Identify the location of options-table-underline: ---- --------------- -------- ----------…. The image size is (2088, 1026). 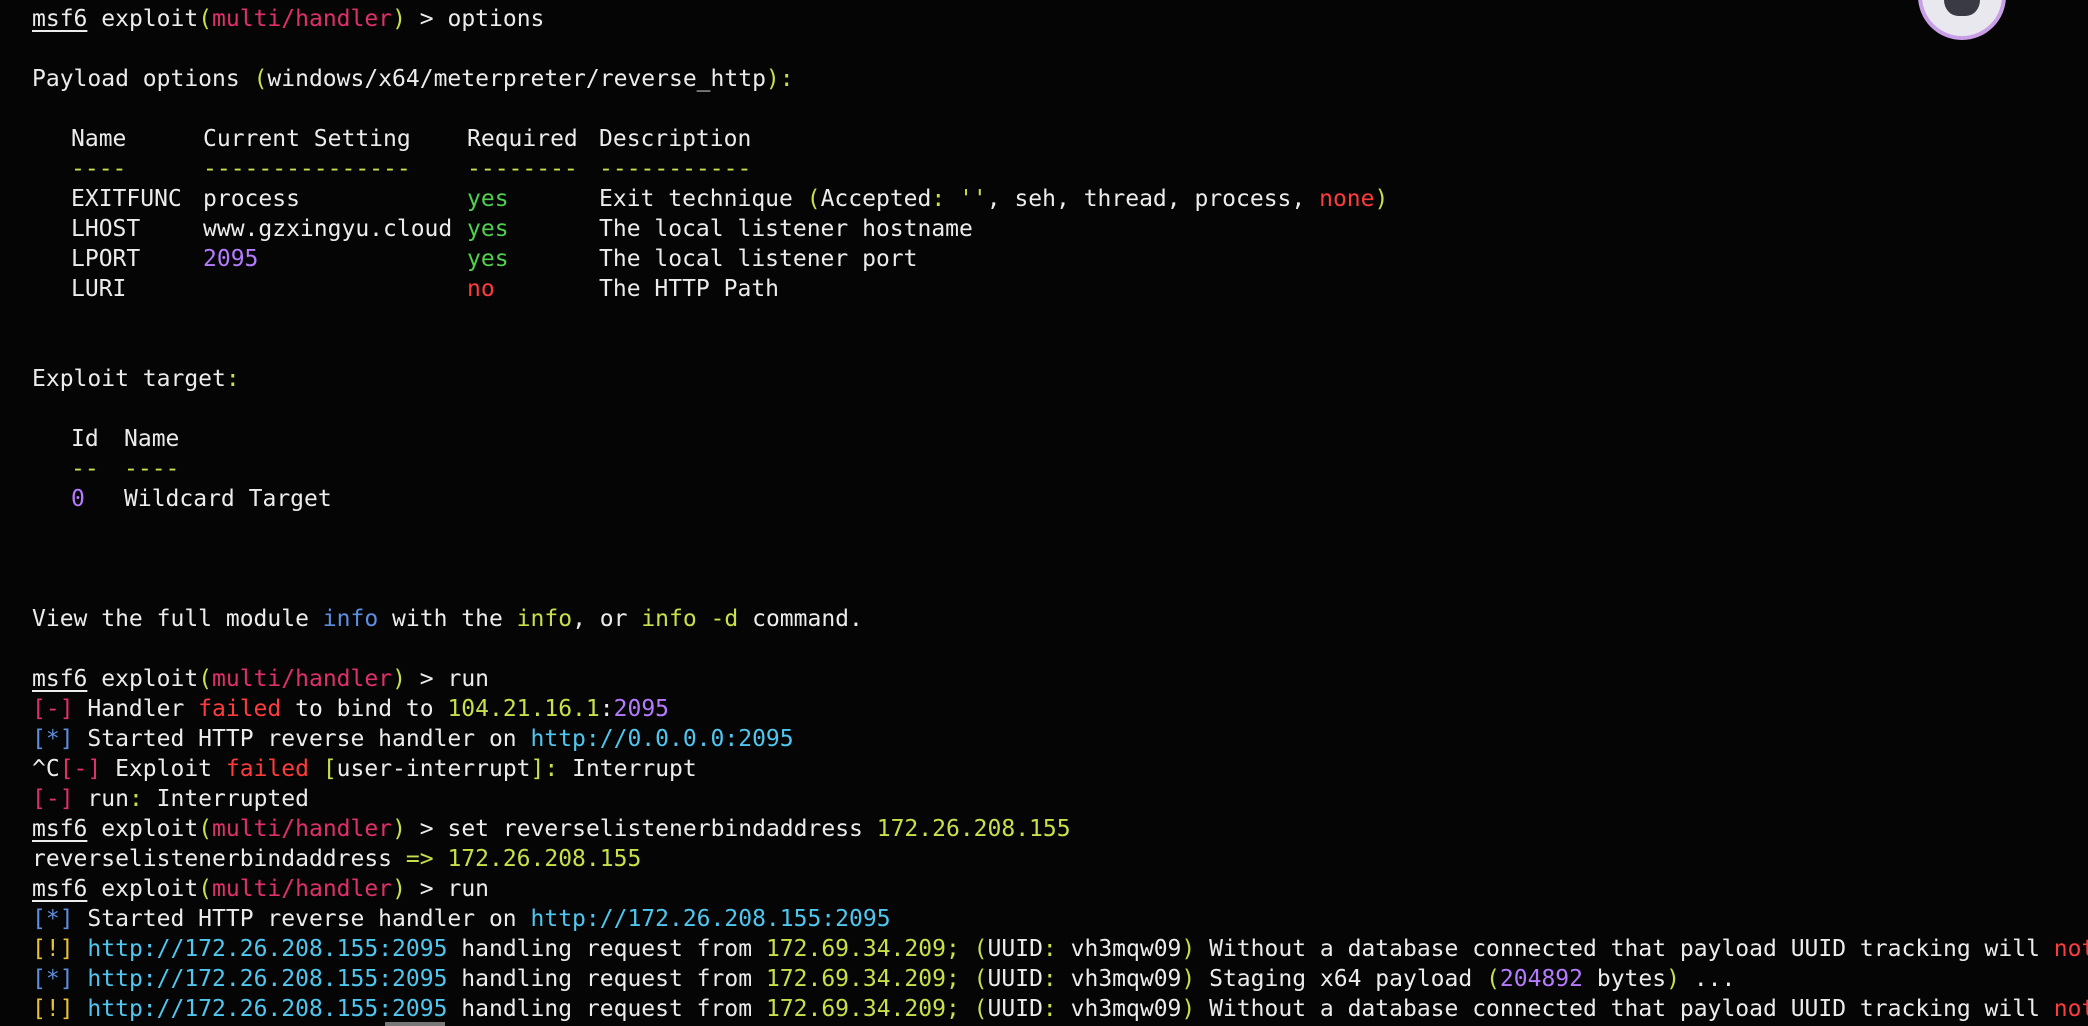
(411, 169).